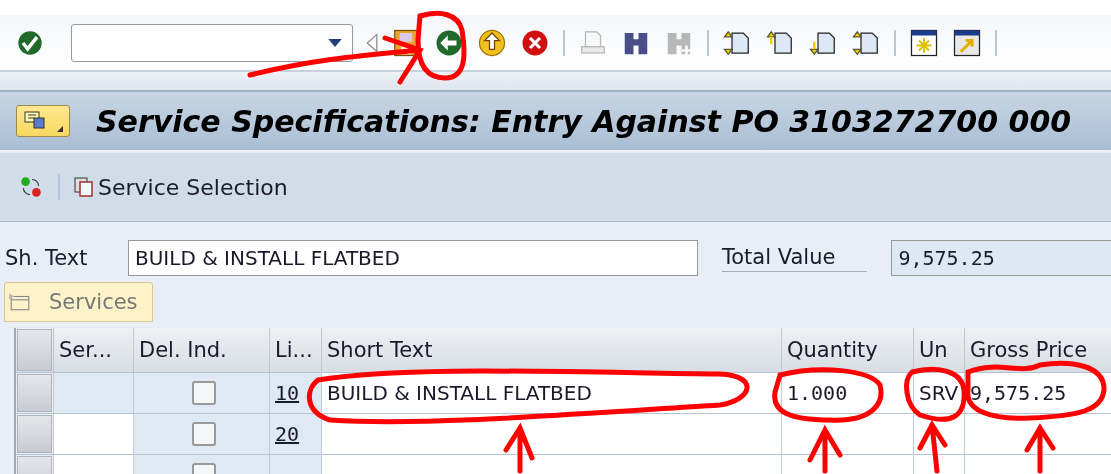  Describe the element at coordinates (967, 42) in the screenshot. I see `shortcut-icon` at that location.